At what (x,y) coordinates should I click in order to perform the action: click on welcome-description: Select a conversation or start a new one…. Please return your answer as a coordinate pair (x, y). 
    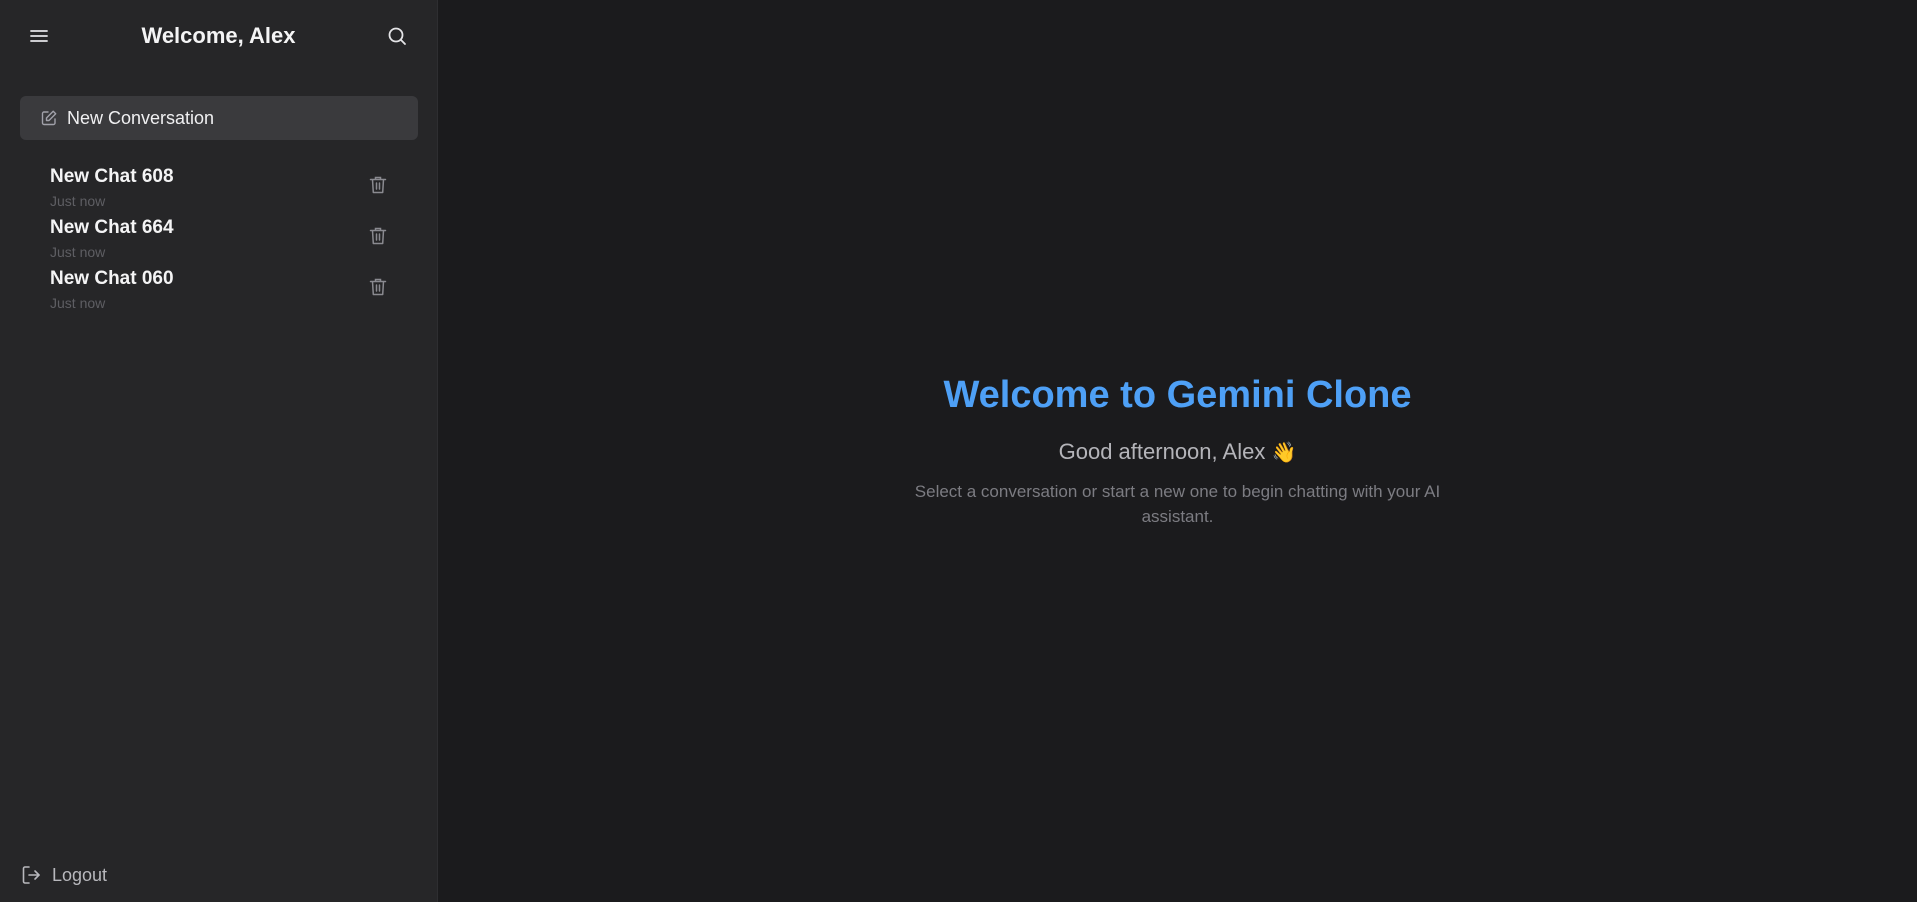
    Looking at the image, I should click on (1177, 504).